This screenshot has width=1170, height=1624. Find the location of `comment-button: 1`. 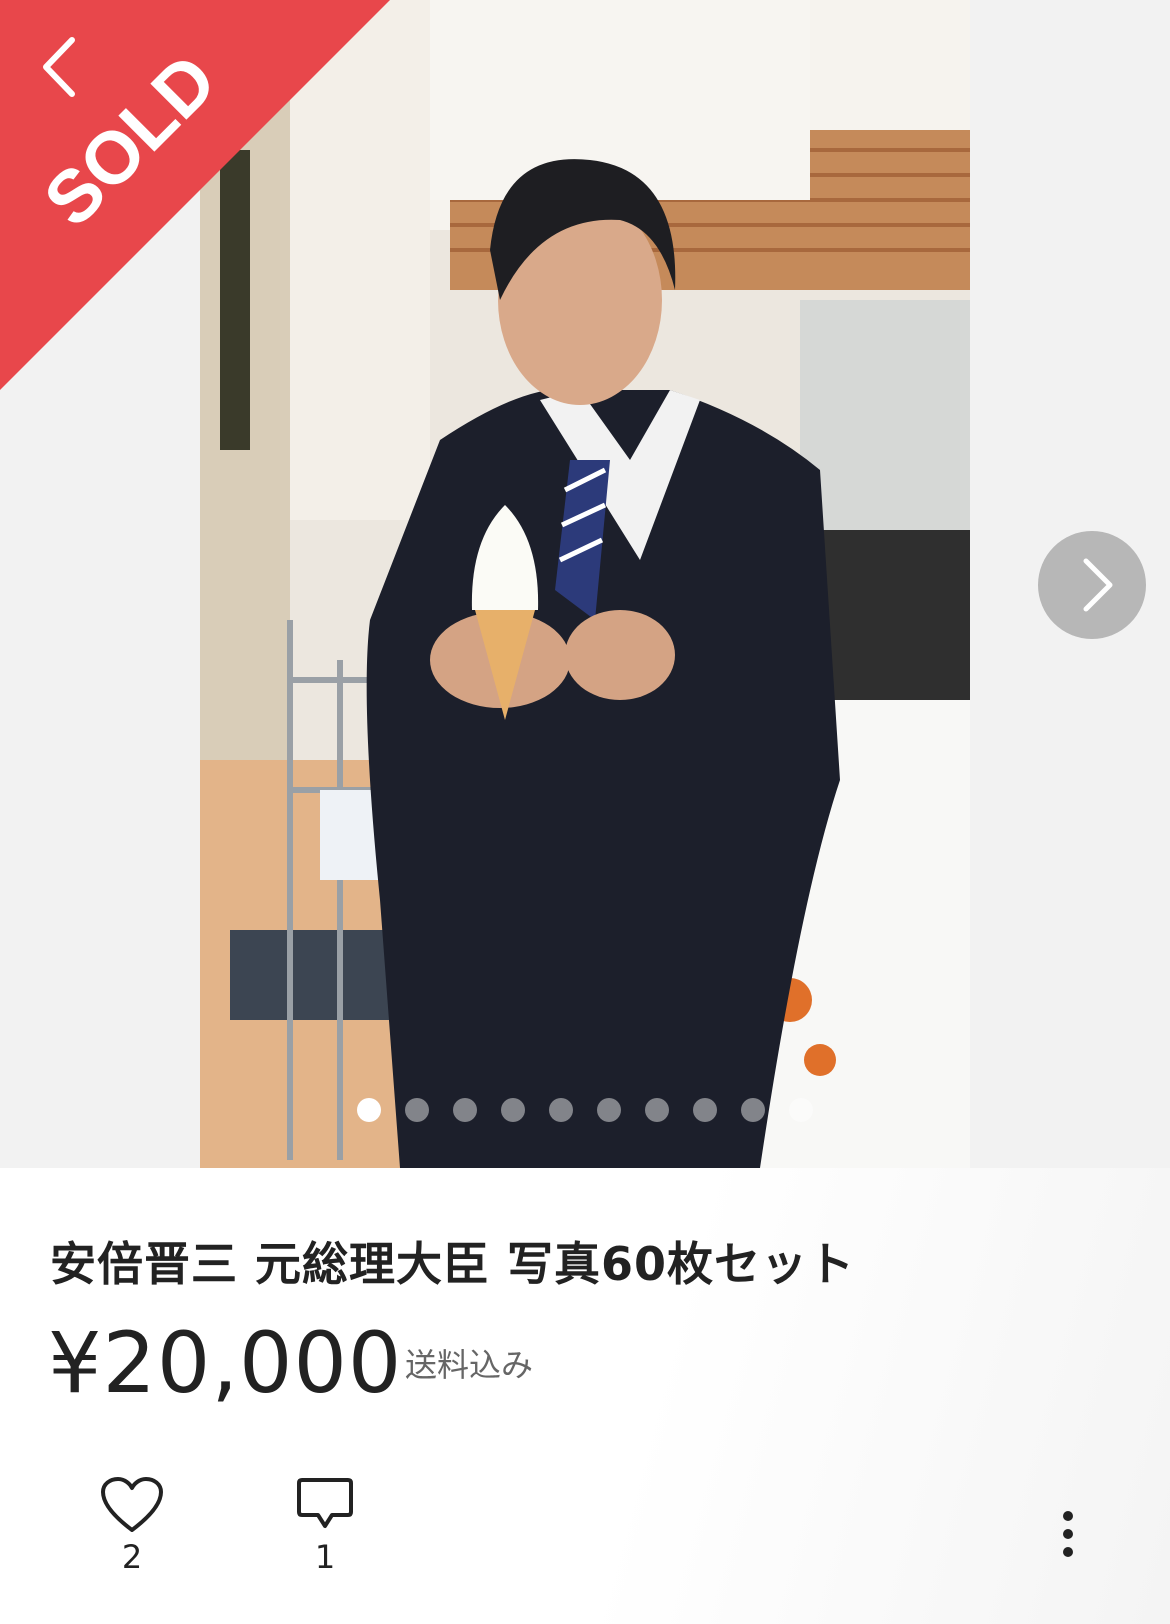

comment-button: 1 is located at coordinates (325, 1526).